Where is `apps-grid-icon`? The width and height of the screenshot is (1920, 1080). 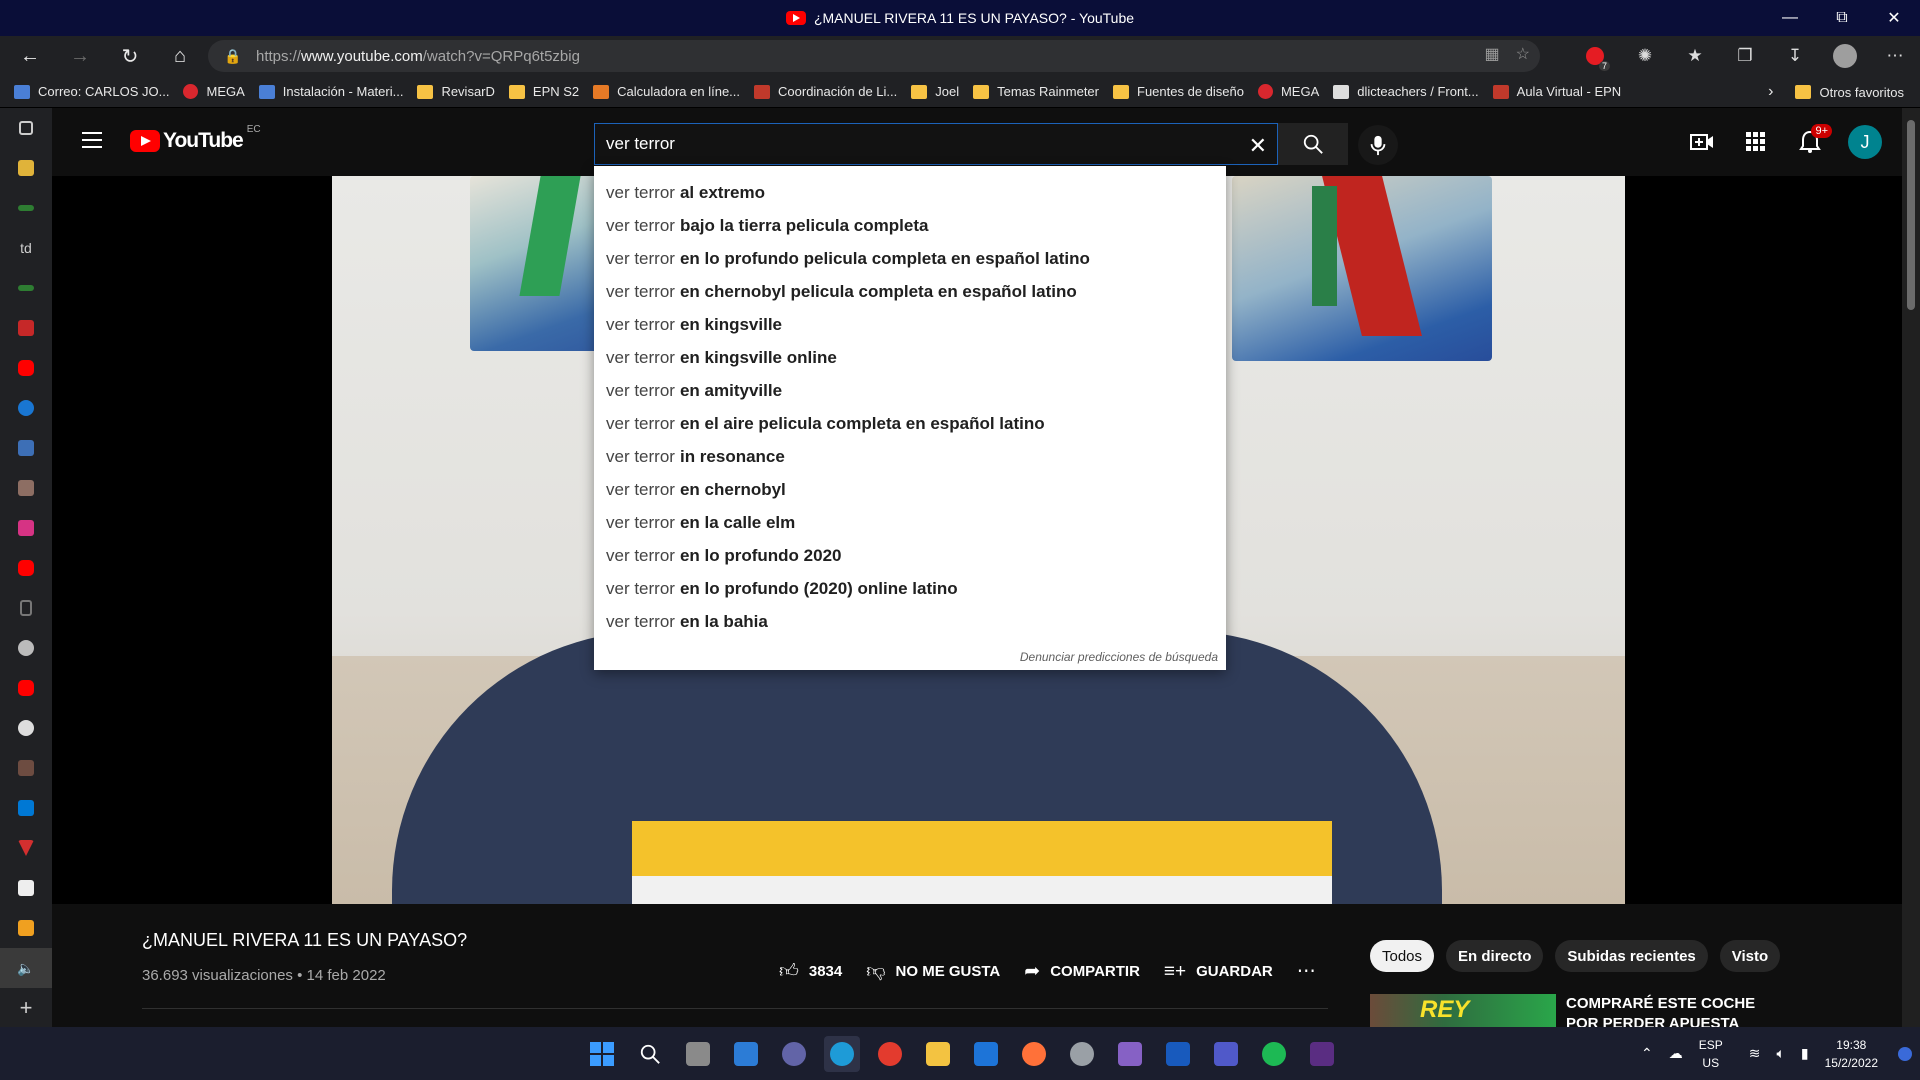
apps-grid-icon is located at coordinates (1756, 142).